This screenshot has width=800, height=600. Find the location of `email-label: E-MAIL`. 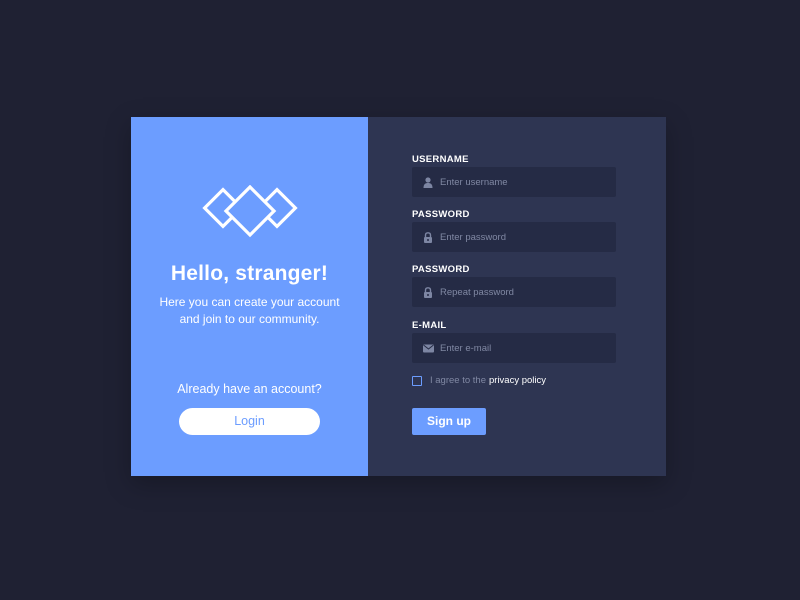

email-label: E-MAIL is located at coordinates (429, 325).